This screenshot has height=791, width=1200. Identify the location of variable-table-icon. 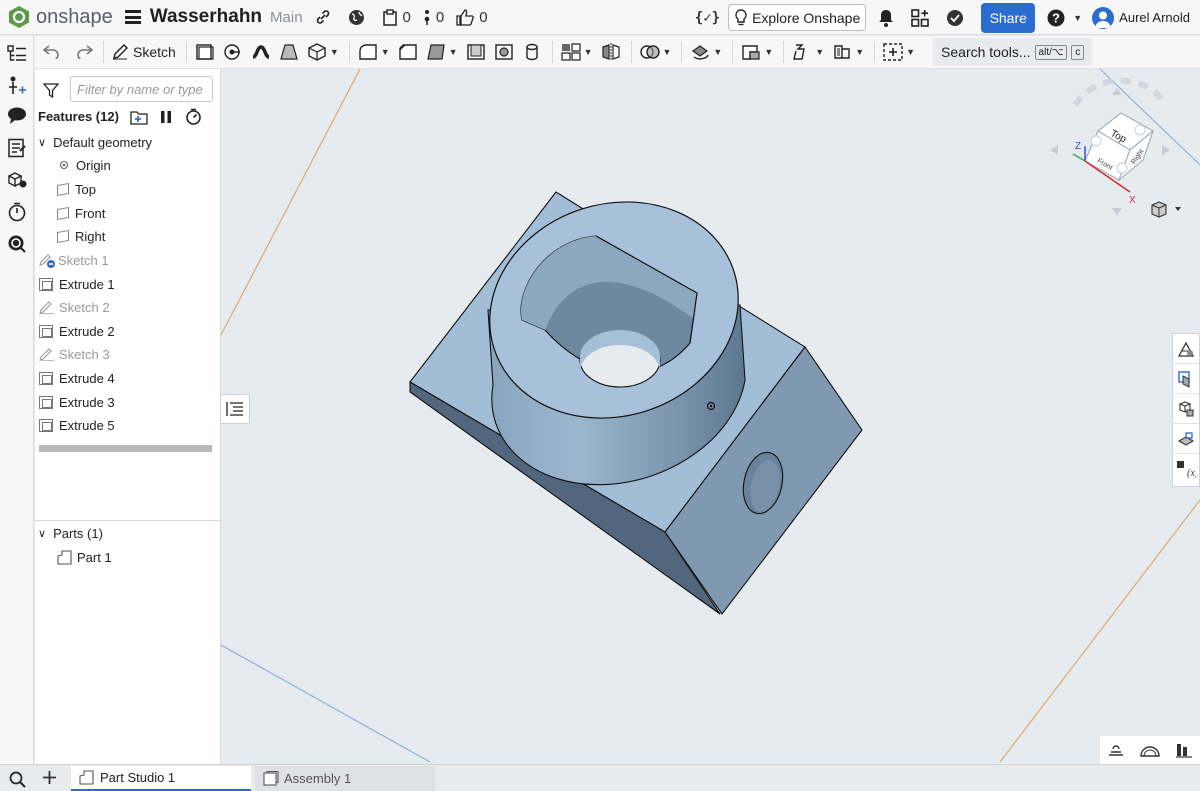
(17, 86).